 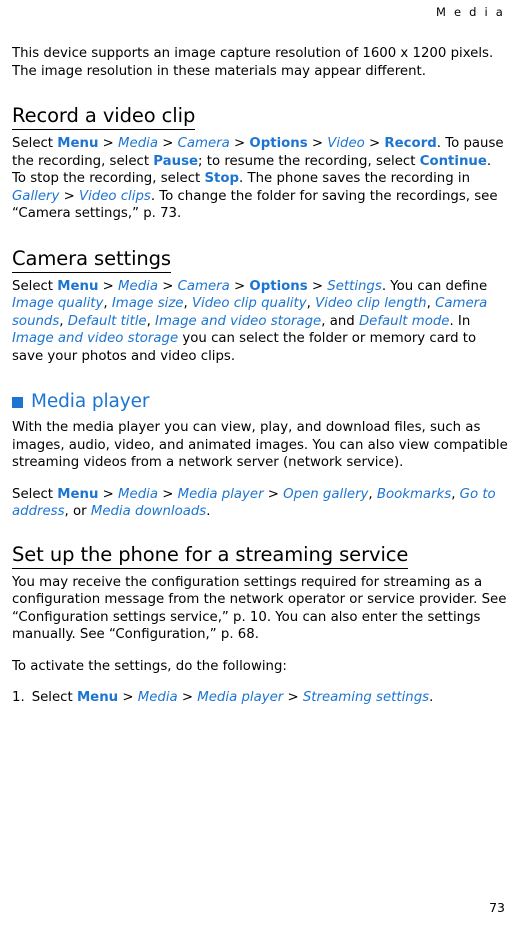 I want to click on open-gallery-keyword: Open gallery, so click(x=326, y=494).